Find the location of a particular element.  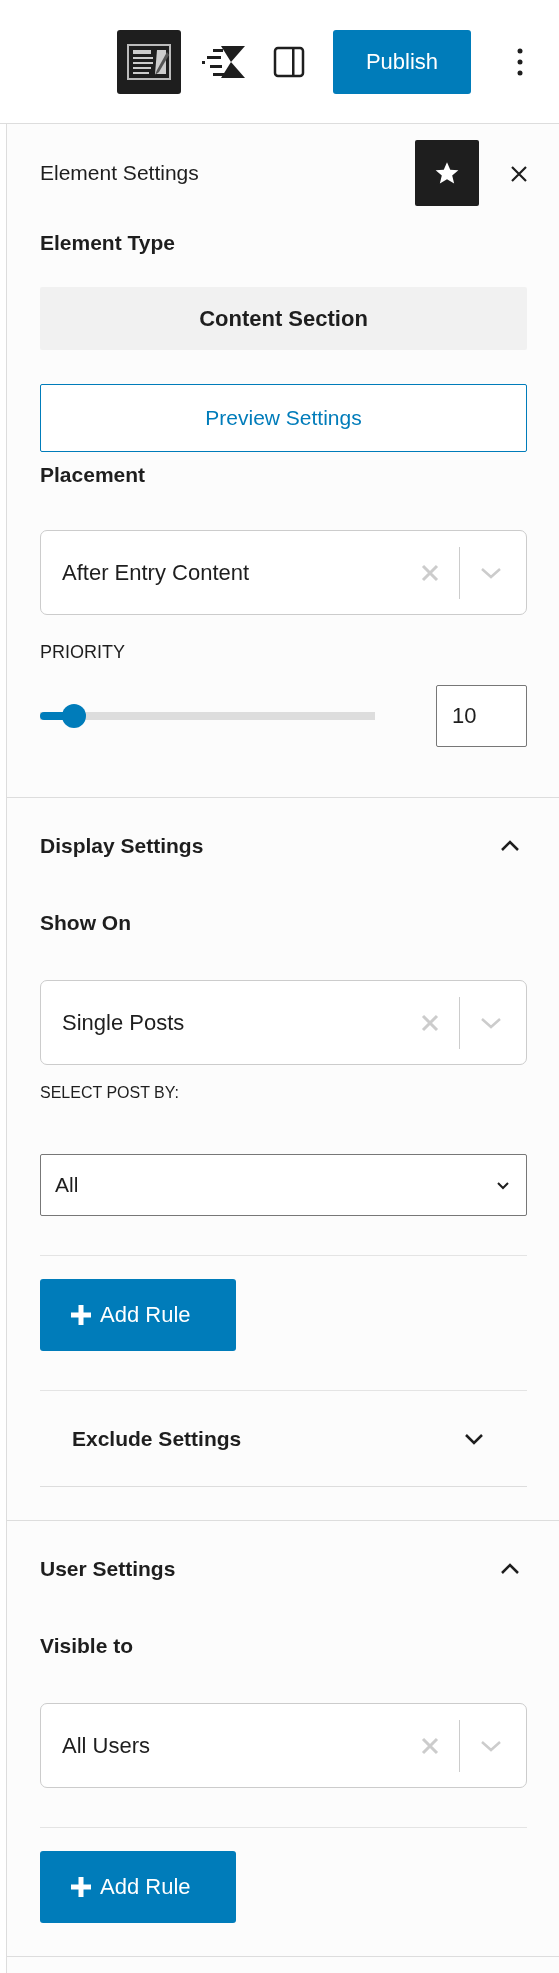

priority-input: 10 is located at coordinates (481, 716).